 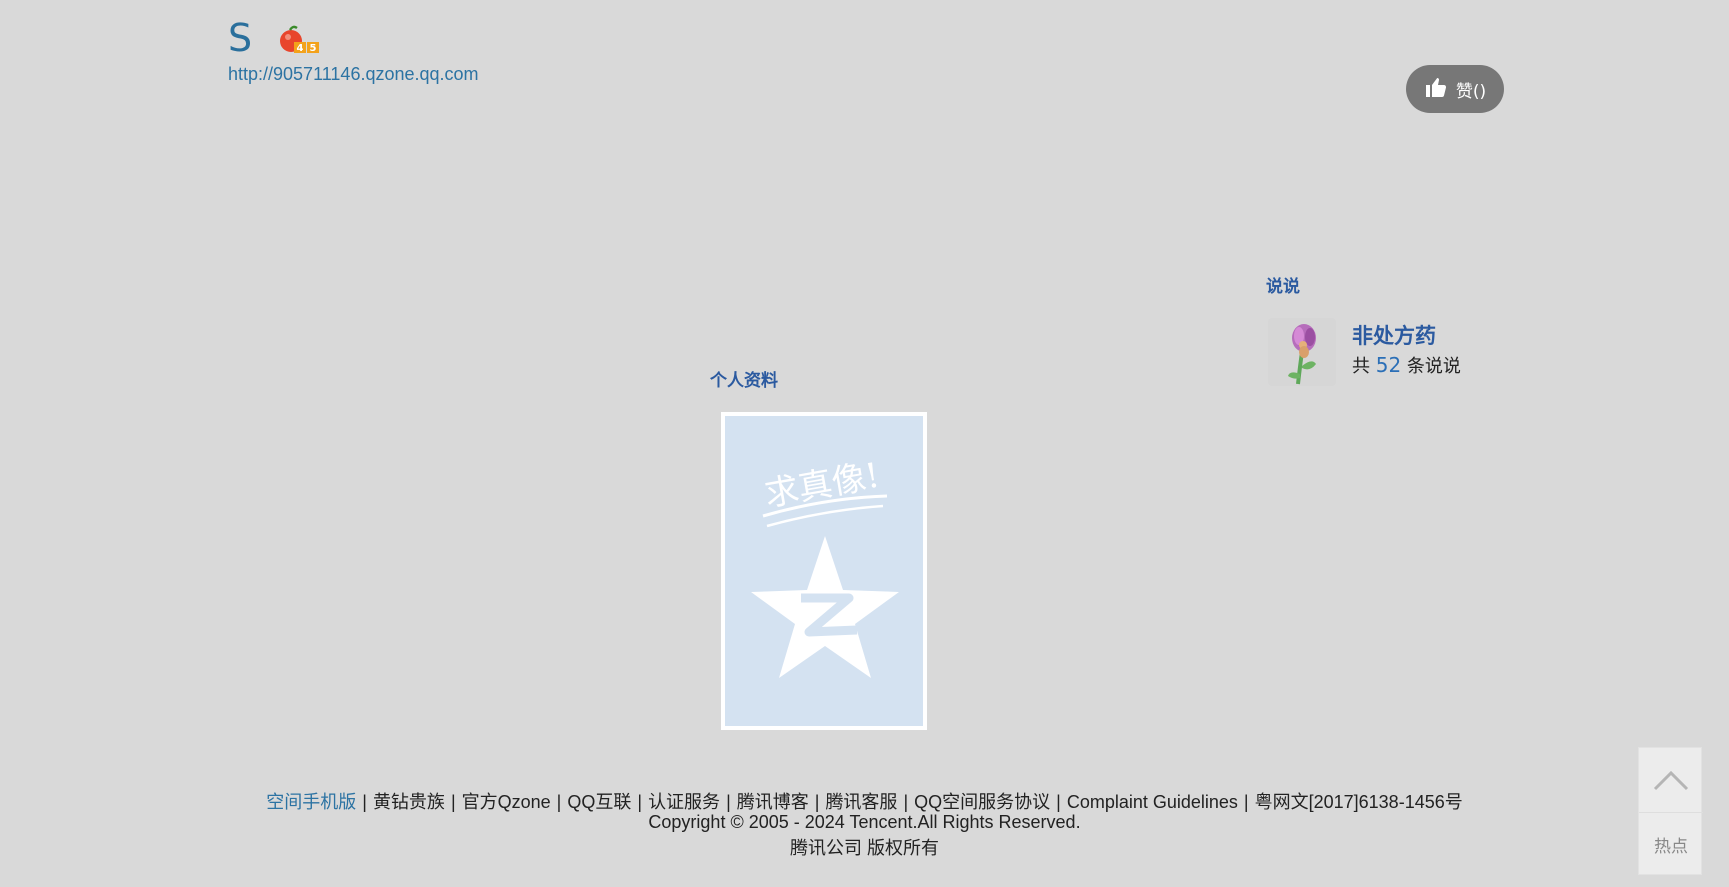 What do you see at coordinates (822, 484) in the screenshot?
I see `photo-caption: 求真像!` at bounding box center [822, 484].